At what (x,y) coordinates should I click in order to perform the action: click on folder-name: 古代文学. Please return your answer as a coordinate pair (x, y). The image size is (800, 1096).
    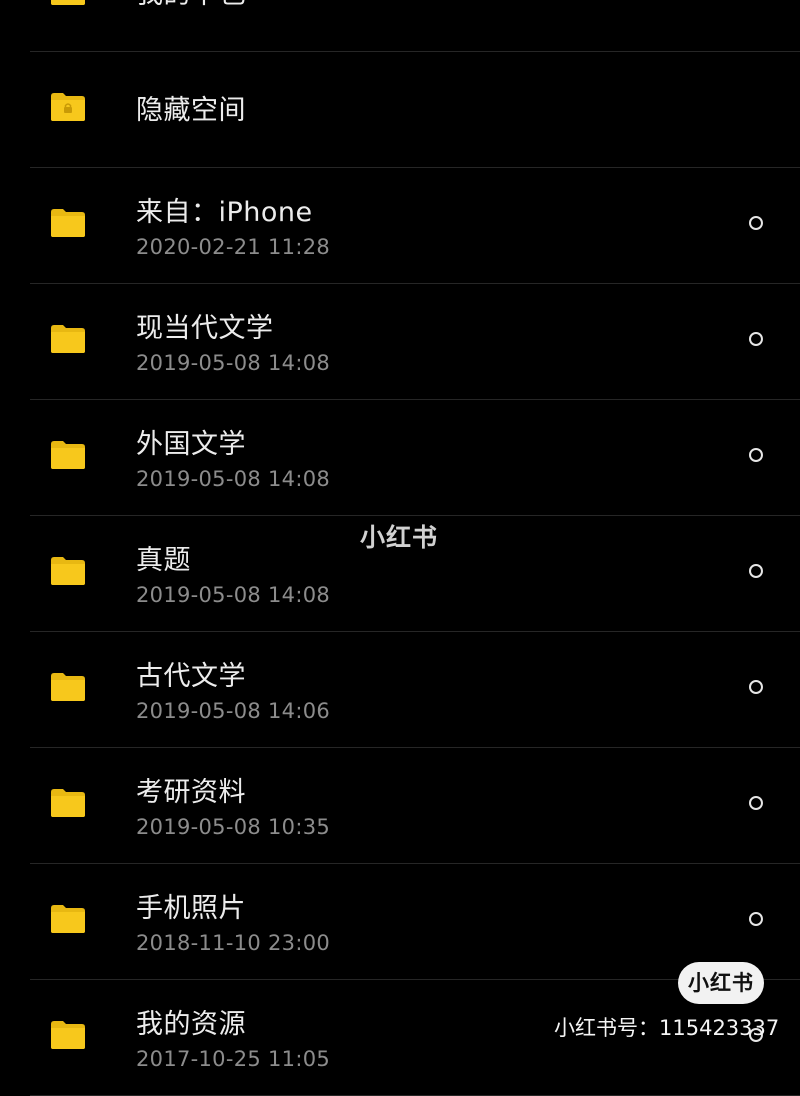
    Looking at the image, I should click on (191, 676).